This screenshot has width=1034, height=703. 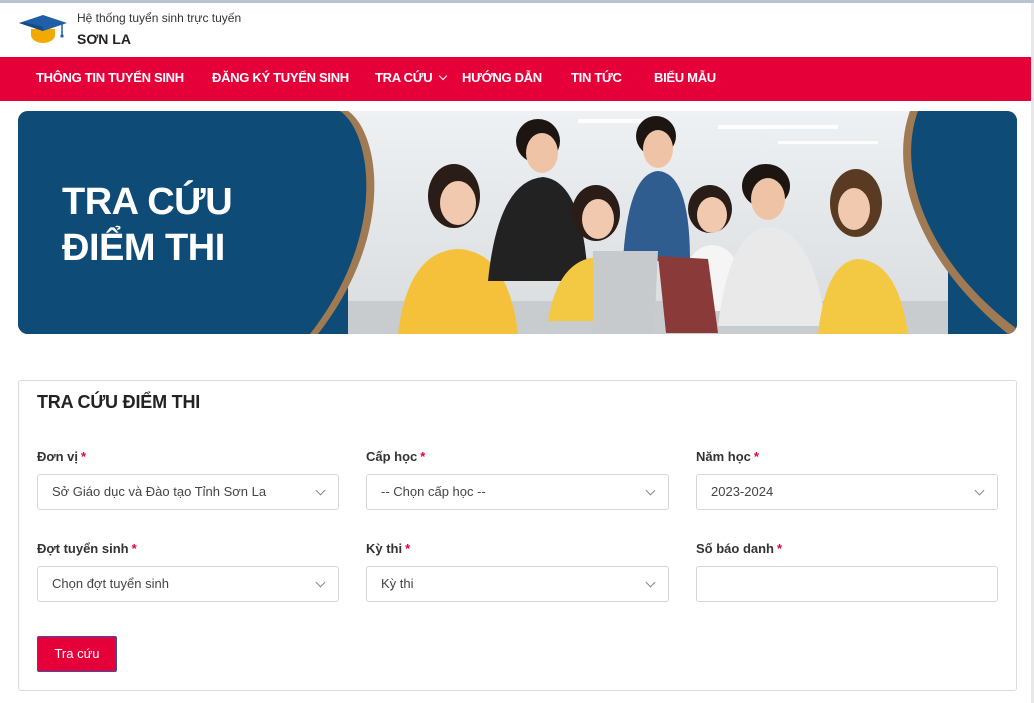 I want to click on form-title: TRA CỨU ĐIỂM THI, so click(x=119, y=402).